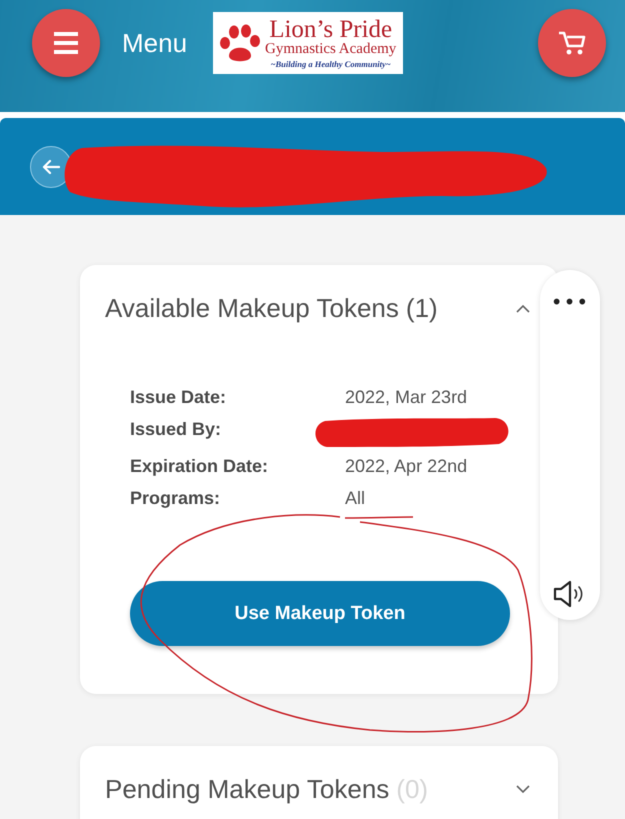  I want to click on detail-label: Issued By:, so click(176, 430).